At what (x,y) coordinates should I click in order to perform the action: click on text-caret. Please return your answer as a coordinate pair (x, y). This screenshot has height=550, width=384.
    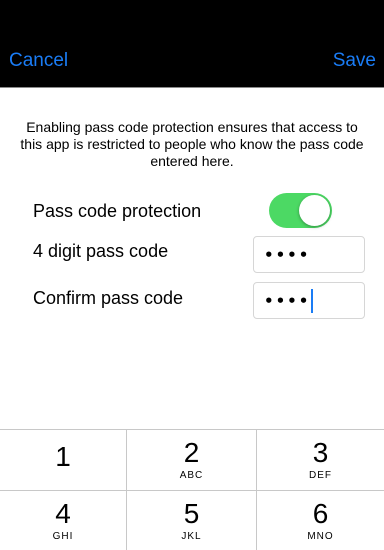
    Looking at the image, I should click on (312, 300).